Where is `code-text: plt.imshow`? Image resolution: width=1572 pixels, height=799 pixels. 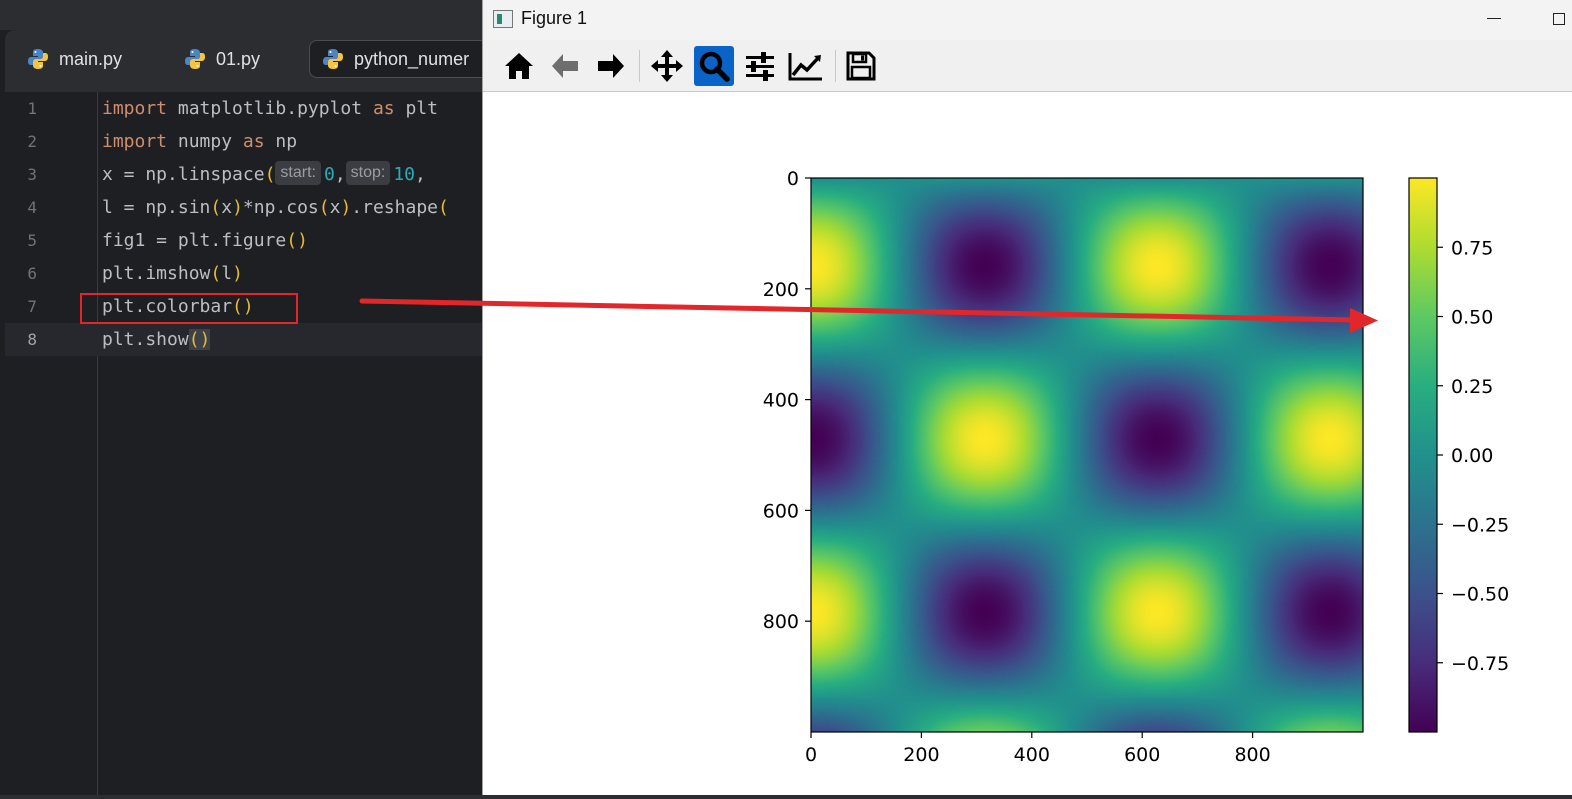
code-text: plt.imshow is located at coordinates (156, 273).